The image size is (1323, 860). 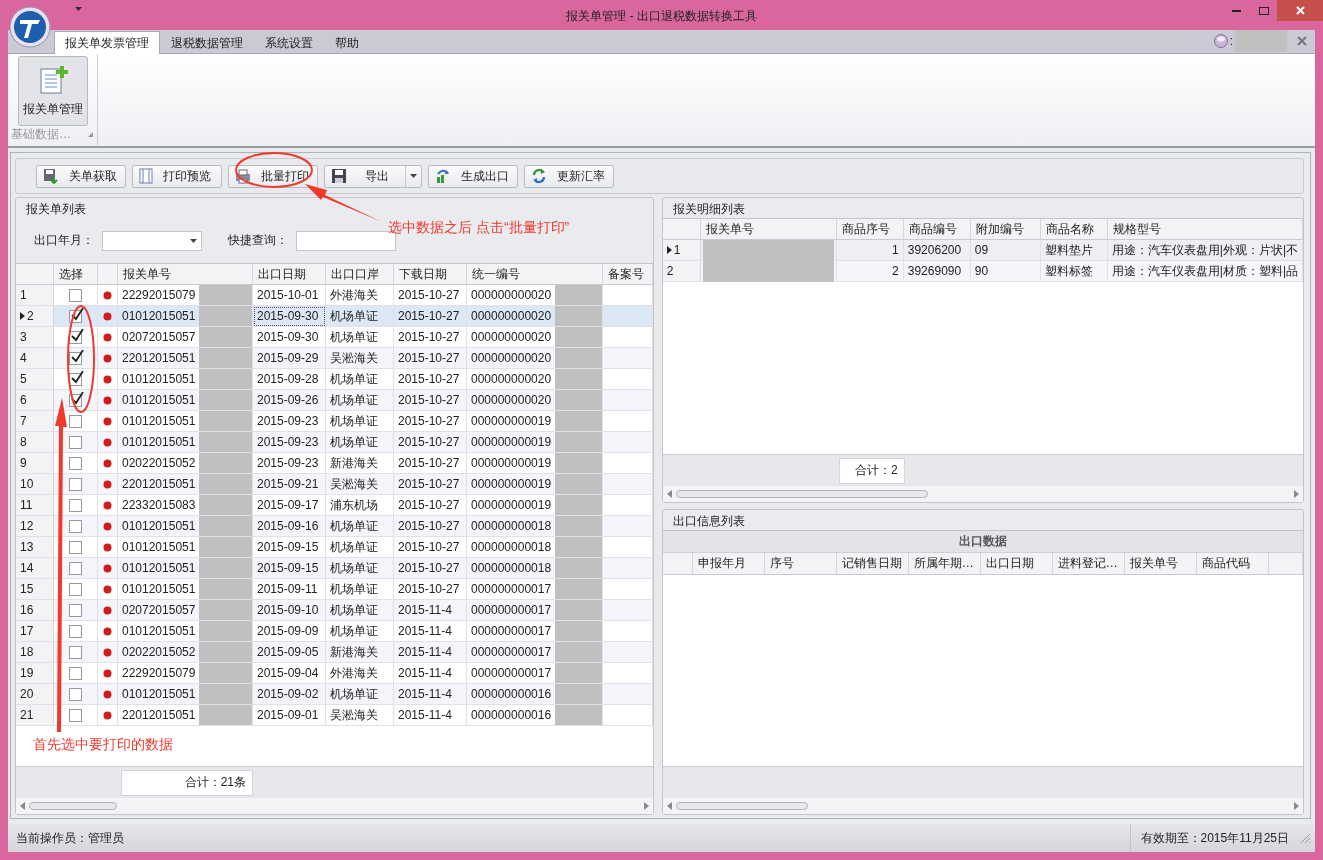 What do you see at coordinates (107, 42) in the screenshot?
I see `ribbon-tab: 报关单发票管理` at bounding box center [107, 42].